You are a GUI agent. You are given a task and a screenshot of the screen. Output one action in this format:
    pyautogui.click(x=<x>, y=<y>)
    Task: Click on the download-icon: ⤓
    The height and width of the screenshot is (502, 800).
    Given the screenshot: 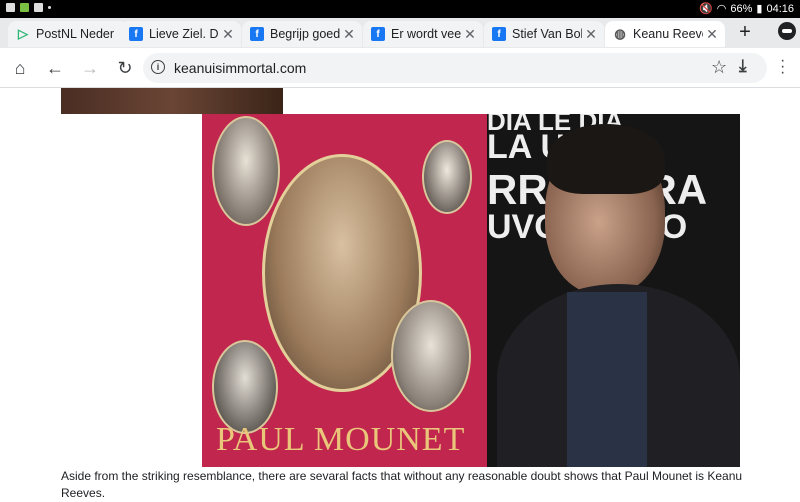 What is the action you would take?
    pyautogui.click(x=743, y=66)
    